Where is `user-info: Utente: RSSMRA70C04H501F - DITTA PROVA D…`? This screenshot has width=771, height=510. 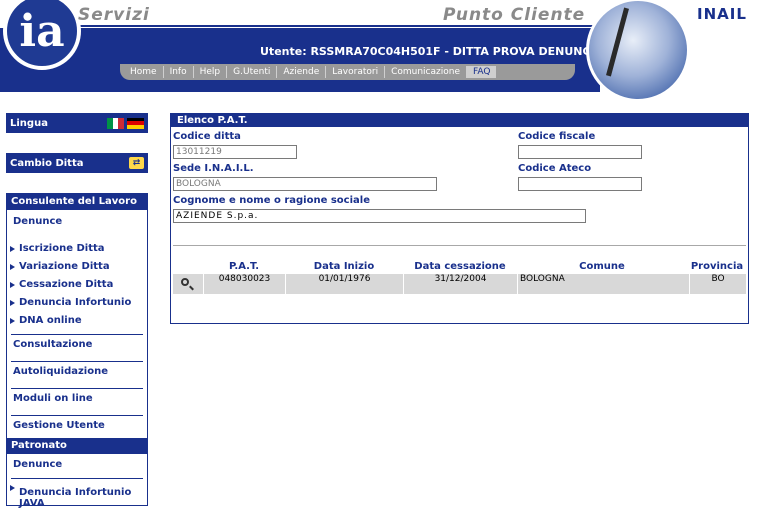 user-info: Utente: RSSMRA70C04H501F - DITTA PROVA D… is located at coordinates (429, 51).